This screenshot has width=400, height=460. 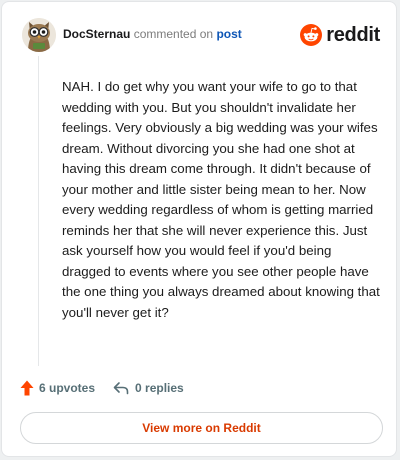 I want to click on reply-count: 0 replies, so click(x=159, y=388).